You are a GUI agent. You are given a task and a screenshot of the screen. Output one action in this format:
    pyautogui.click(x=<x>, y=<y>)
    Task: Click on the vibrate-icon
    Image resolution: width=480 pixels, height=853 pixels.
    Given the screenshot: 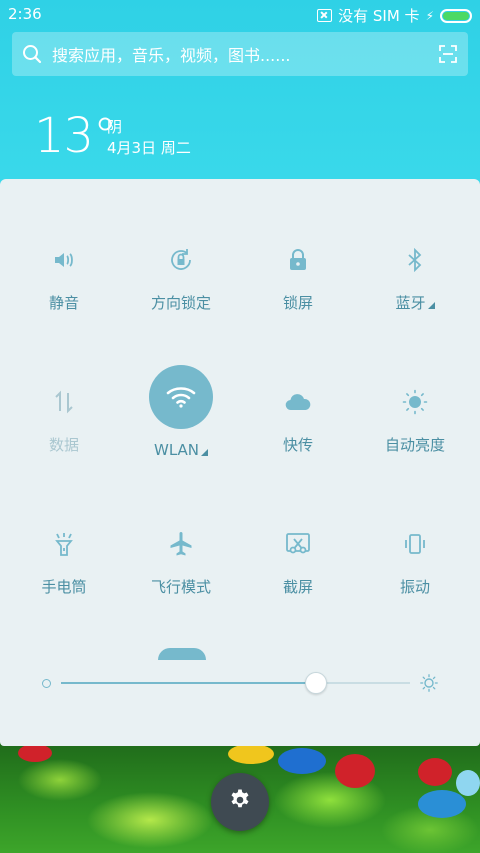 What is the action you would take?
    pyautogui.click(x=415, y=544)
    